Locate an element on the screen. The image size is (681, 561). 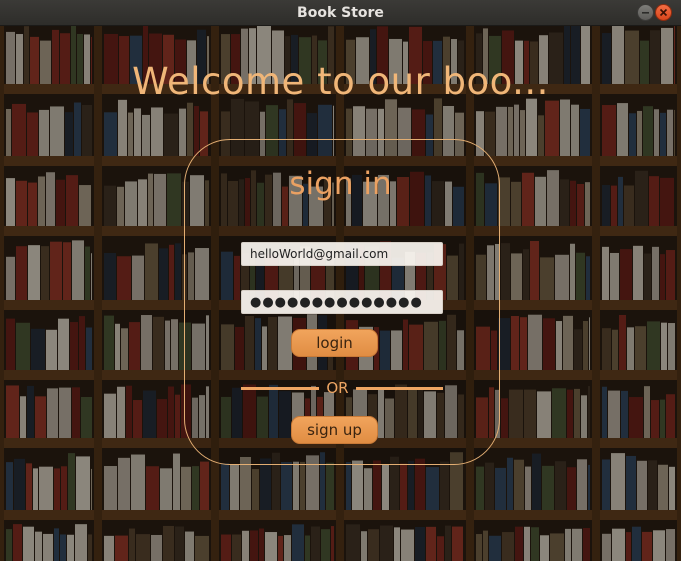
password-field is located at coordinates (342, 302).